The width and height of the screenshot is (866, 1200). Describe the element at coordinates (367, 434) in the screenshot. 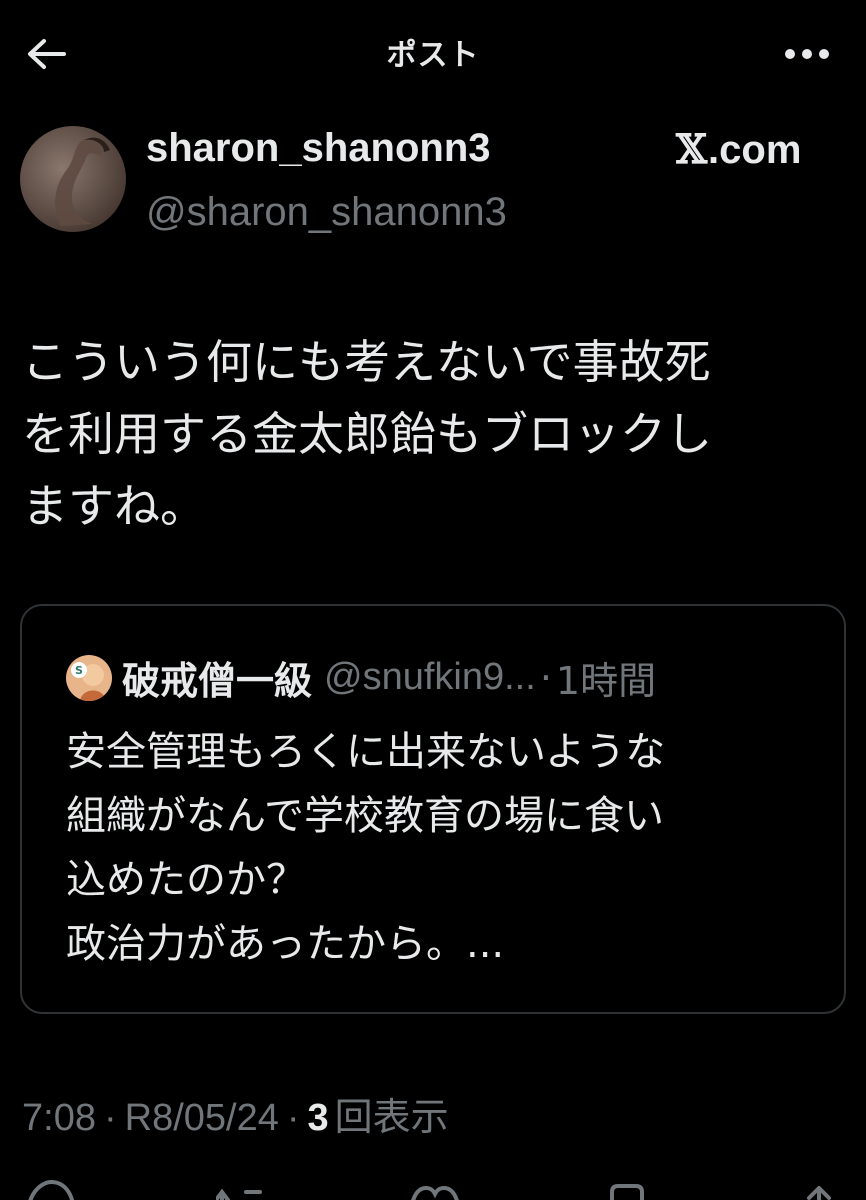

I see `post-text: こういう何にも考えないで事故死 を利用する金太郎飴もブロックし ますね。` at that location.